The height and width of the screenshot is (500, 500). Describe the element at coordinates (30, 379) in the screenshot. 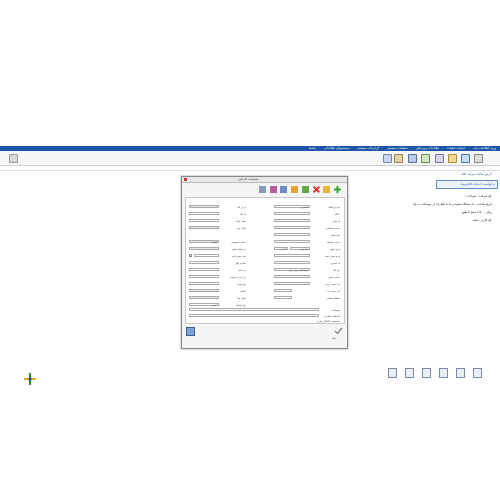

I see `logo-icon` at that location.